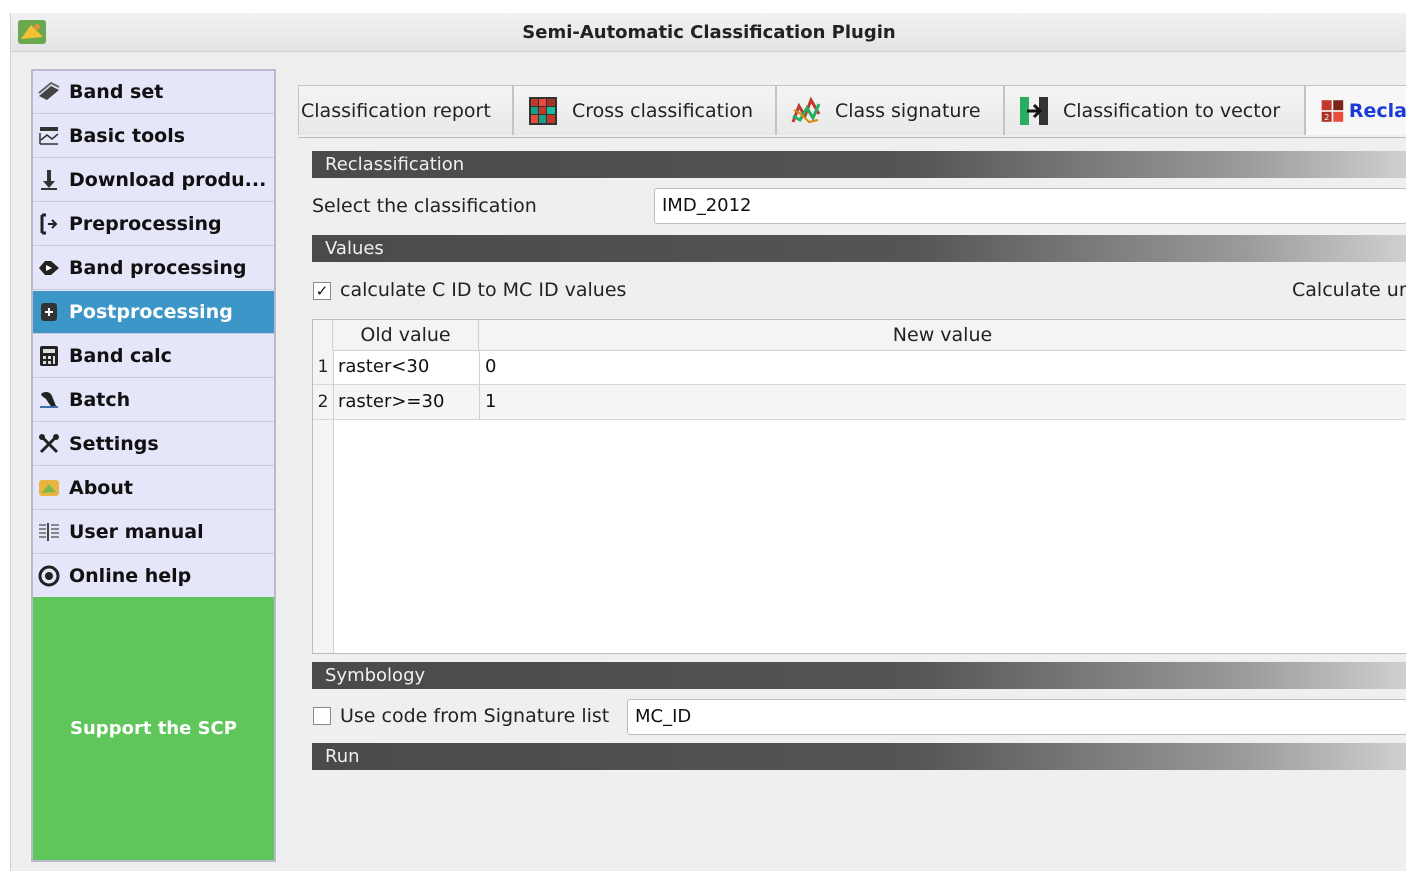 This screenshot has height=871, width=1406. Describe the element at coordinates (663, 110) in the screenshot. I see `tab-label: Cross classification` at that location.